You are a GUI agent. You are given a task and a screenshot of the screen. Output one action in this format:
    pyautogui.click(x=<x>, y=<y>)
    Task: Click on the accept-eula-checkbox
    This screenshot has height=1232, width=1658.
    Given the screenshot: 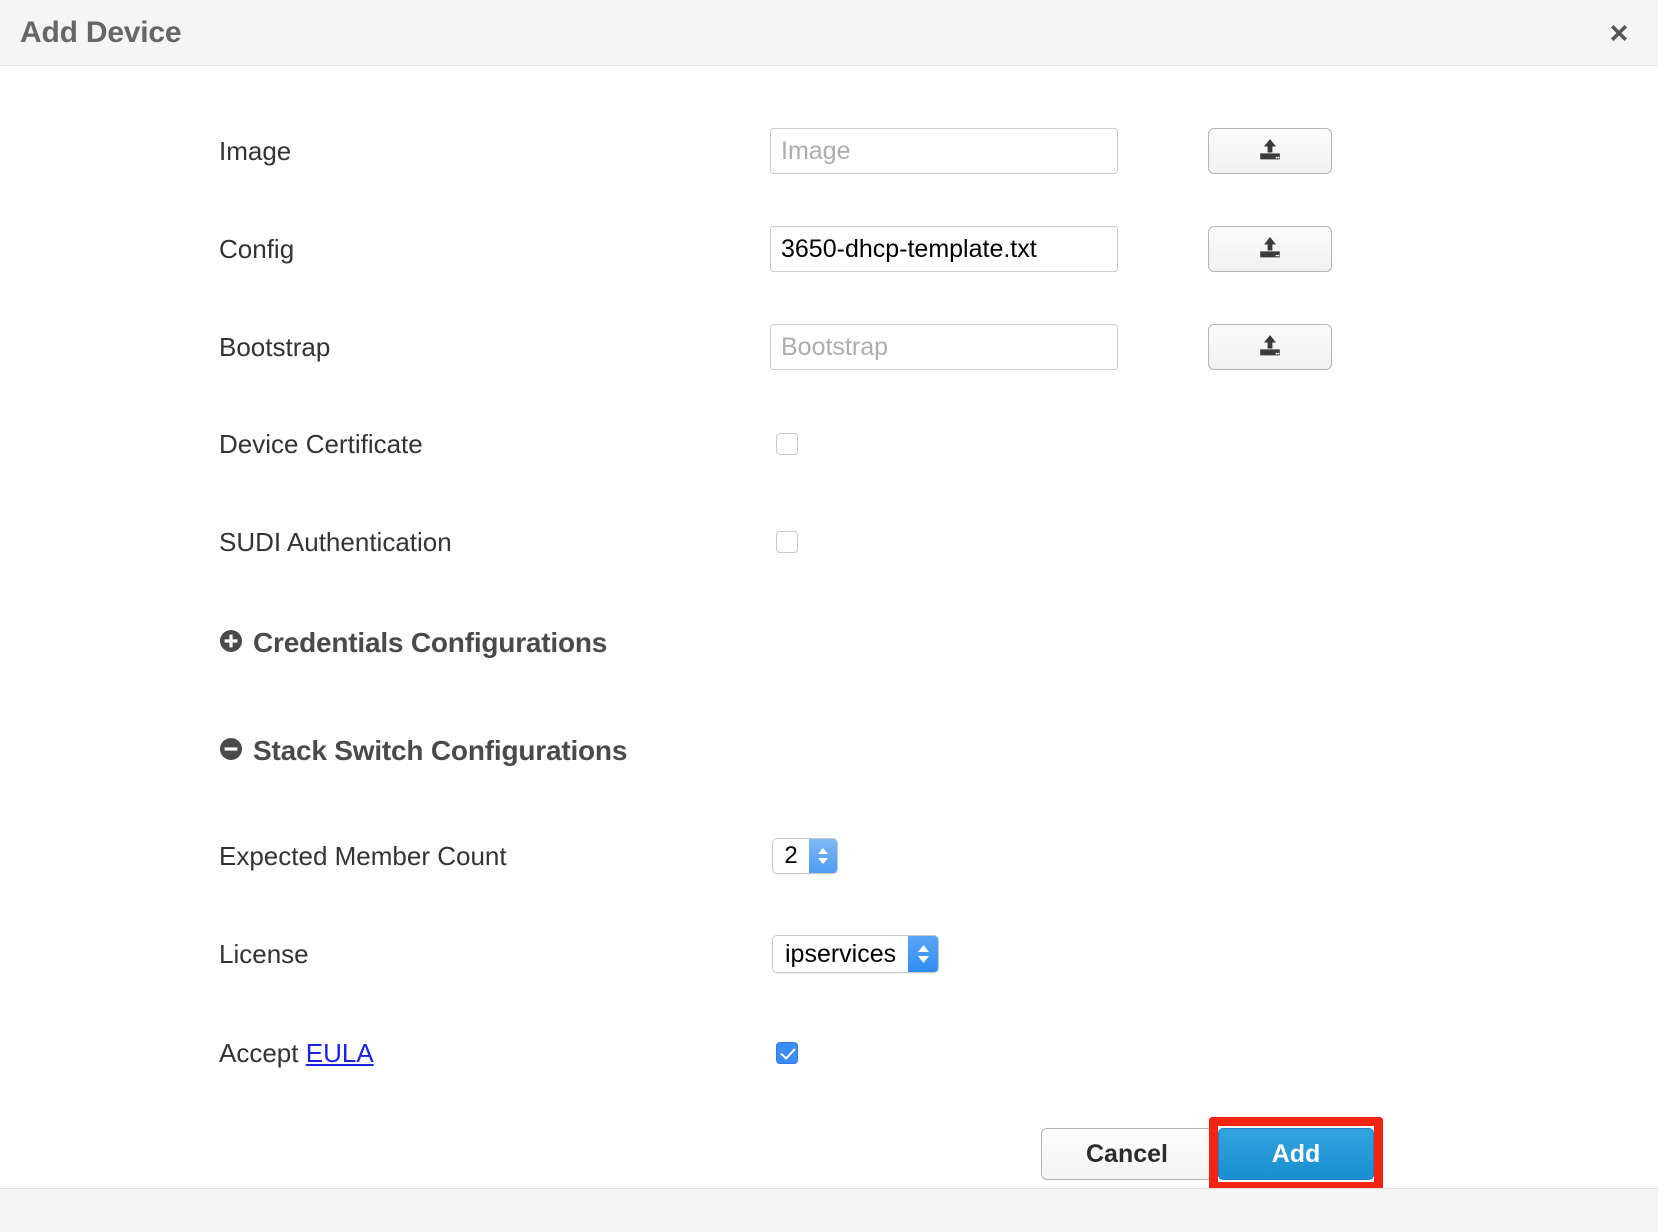 What is the action you would take?
    pyautogui.click(x=787, y=1053)
    